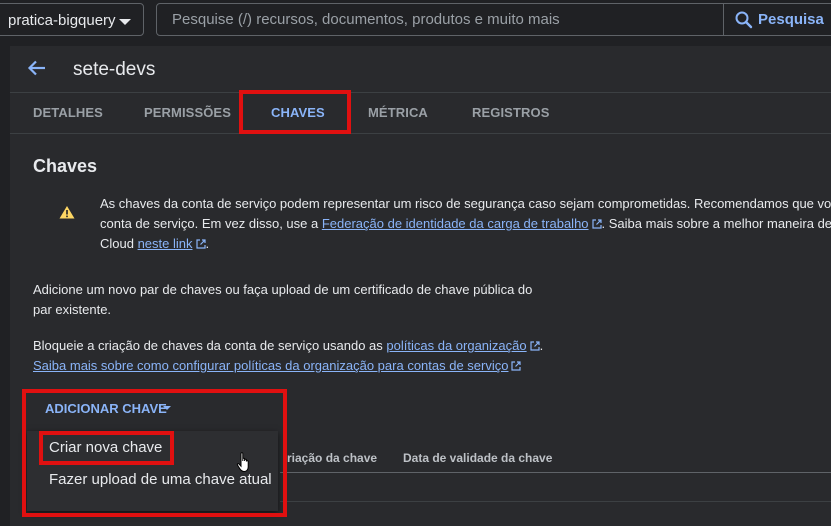 The width and height of the screenshot is (831, 526). Describe the element at coordinates (65, 166) in the screenshot. I see `section-title: Chaves` at that location.